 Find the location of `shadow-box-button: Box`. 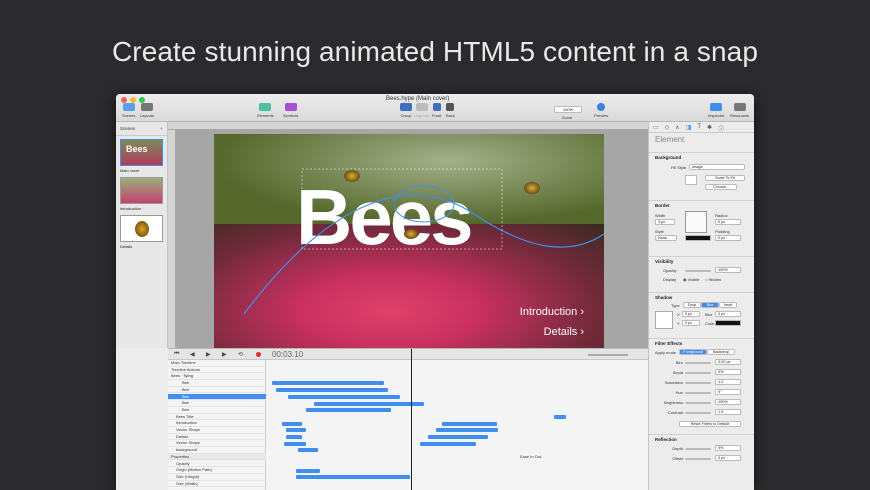

shadow-box-button: Box is located at coordinates (710, 305).